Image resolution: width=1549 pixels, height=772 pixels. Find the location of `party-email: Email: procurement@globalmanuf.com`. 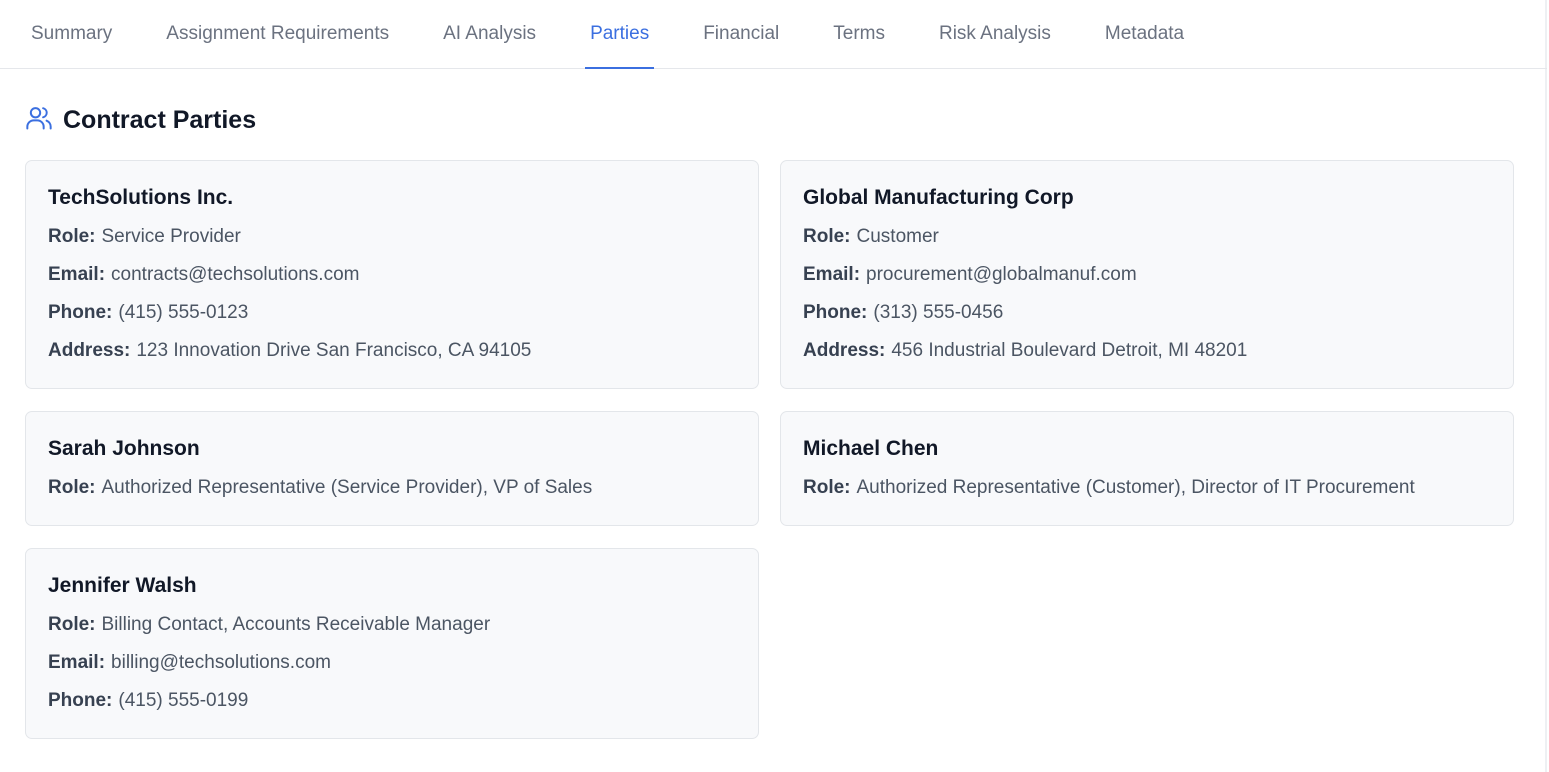

party-email: Email: procurement@globalmanuf.com is located at coordinates (1147, 275).